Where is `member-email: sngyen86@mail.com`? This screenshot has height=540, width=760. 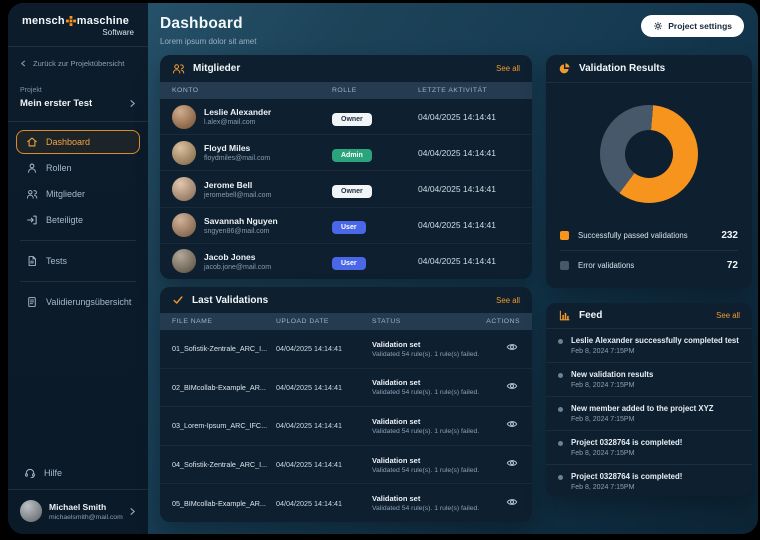 member-email: sngyen86@mail.com is located at coordinates (237, 231).